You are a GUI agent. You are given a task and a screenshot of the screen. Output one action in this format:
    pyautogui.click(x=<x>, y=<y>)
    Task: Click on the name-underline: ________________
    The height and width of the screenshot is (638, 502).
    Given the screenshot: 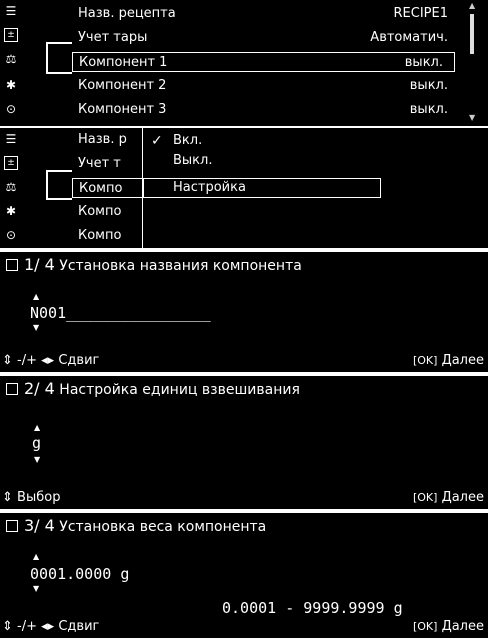 What is the action you would take?
    pyautogui.click(x=138, y=313)
    